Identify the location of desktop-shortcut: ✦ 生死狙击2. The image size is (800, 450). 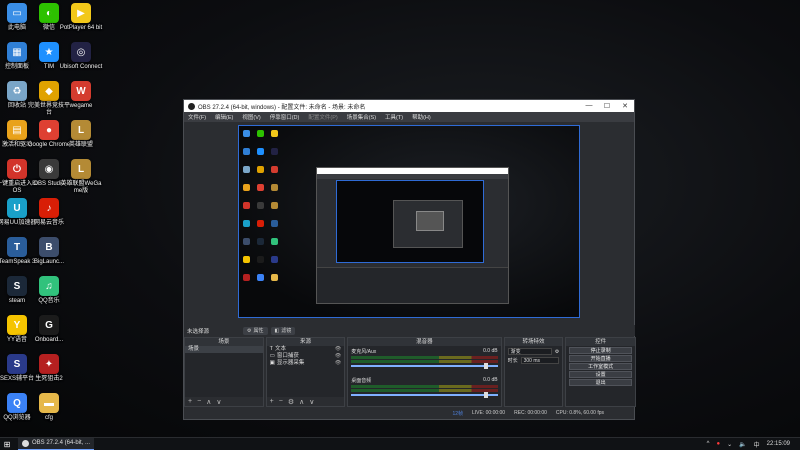
(49, 368).